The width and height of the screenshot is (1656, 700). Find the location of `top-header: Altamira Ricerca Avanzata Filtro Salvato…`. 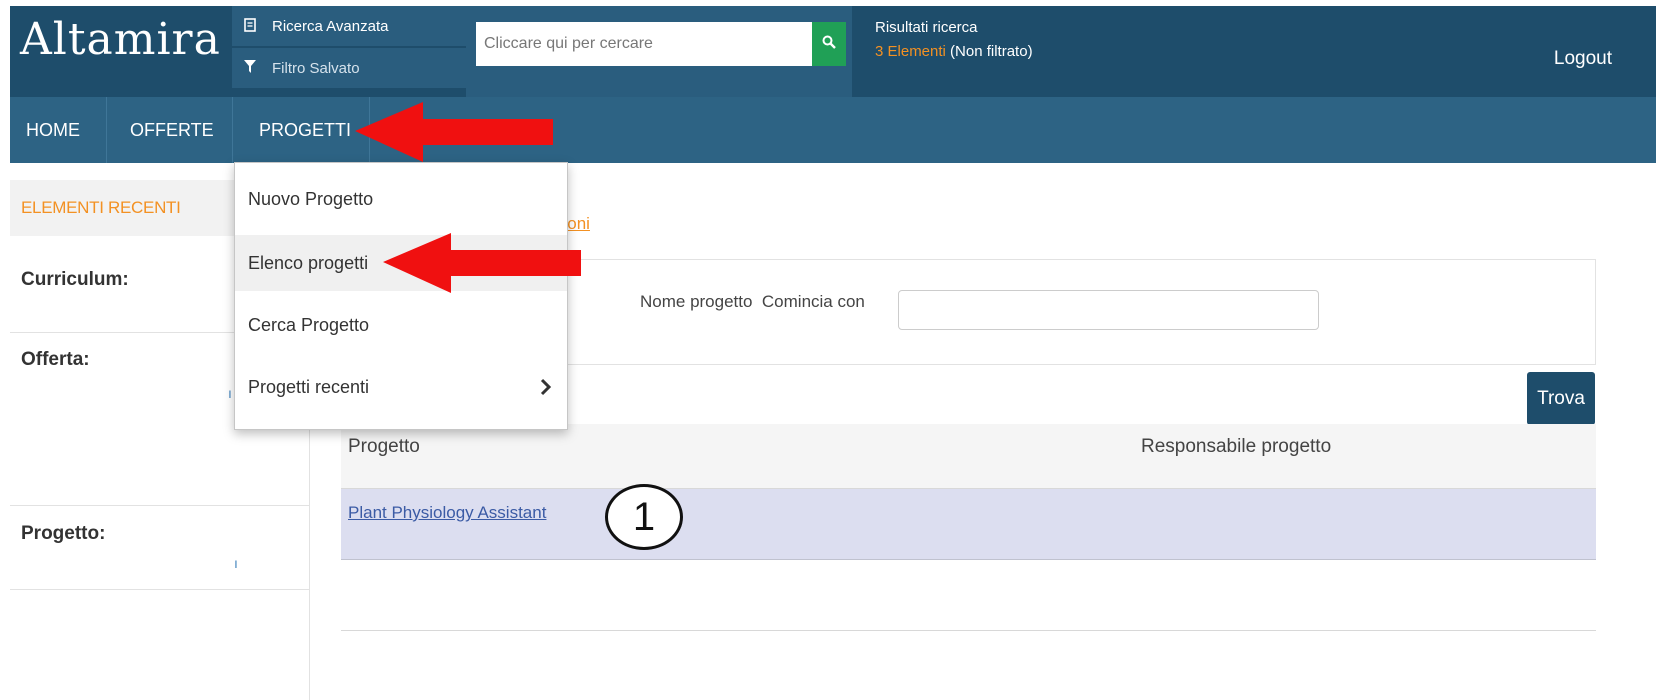

top-header: Altamira Ricerca Avanzata Filtro Salvato… is located at coordinates (833, 51).